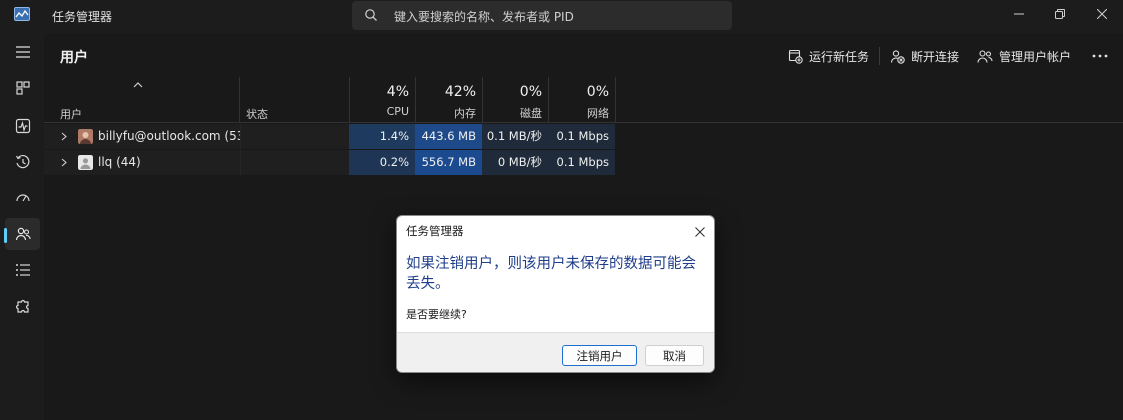 This screenshot has width=1123, height=420. I want to click on disk-label: 磁盘, so click(531, 113).